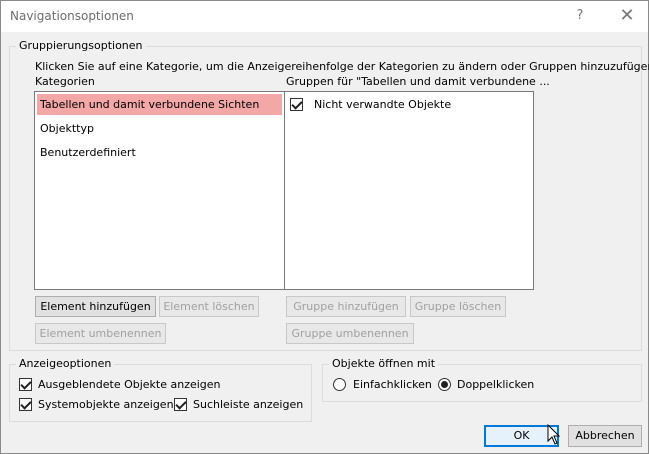  What do you see at coordinates (65, 81) in the screenshot?
I see `categories-header: Kategorien` at bounding box center [65, 81].